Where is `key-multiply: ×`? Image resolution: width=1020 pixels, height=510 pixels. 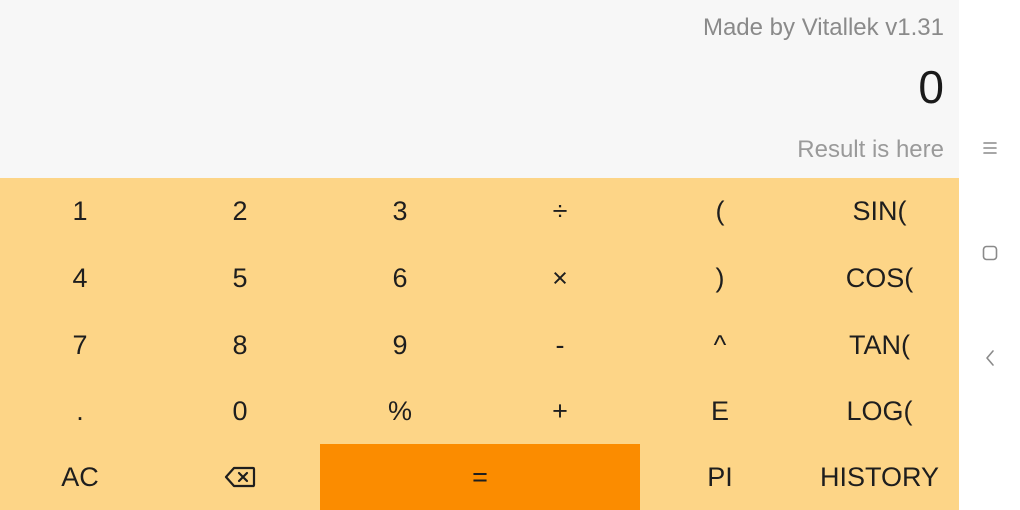
key-multiply: × is located at coordinates (560, 278).